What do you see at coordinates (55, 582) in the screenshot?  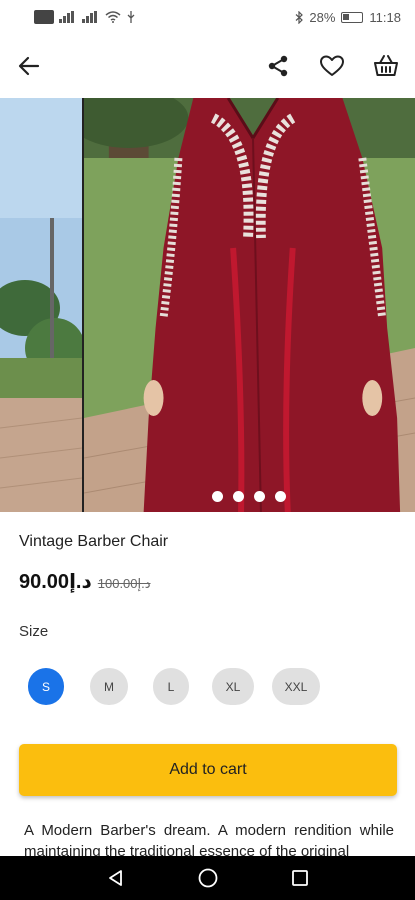 I see `product-price: 90.00د.إ` at bounding box center [55, 582].